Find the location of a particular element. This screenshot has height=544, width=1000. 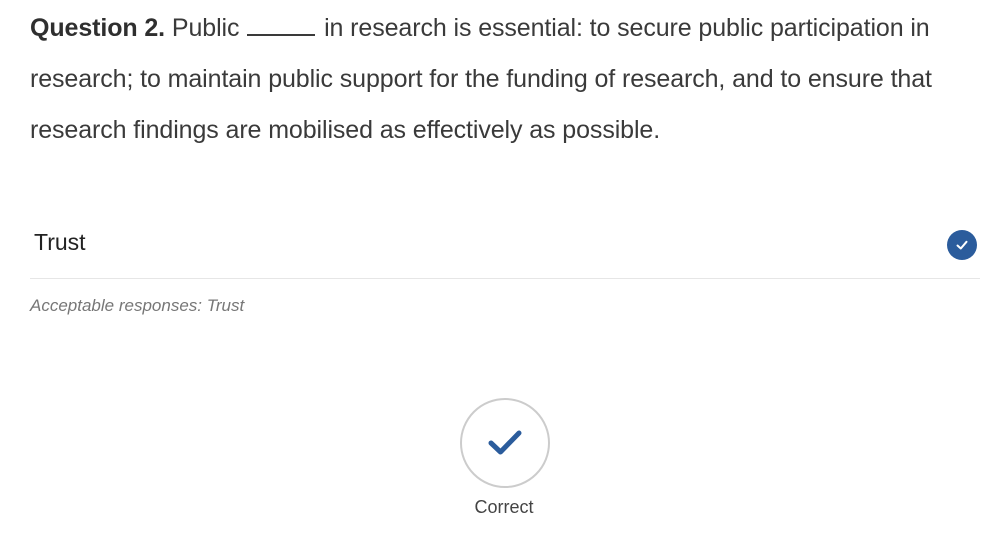

check-circle-icon is located at coordinates (962, 245).